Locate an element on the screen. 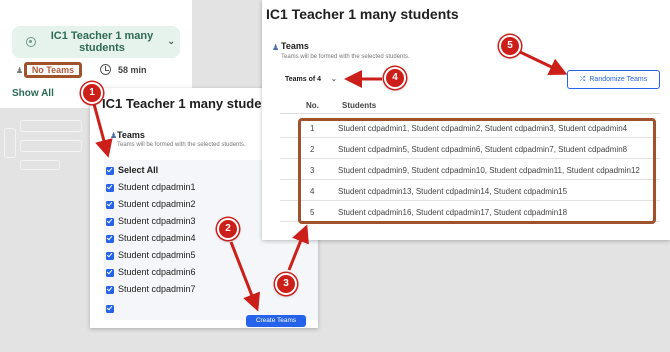 This screenshot has width=670, height=352. session-selector: IC1 Teacher 1 many students ⌄ is located at coordinates (96, 42).